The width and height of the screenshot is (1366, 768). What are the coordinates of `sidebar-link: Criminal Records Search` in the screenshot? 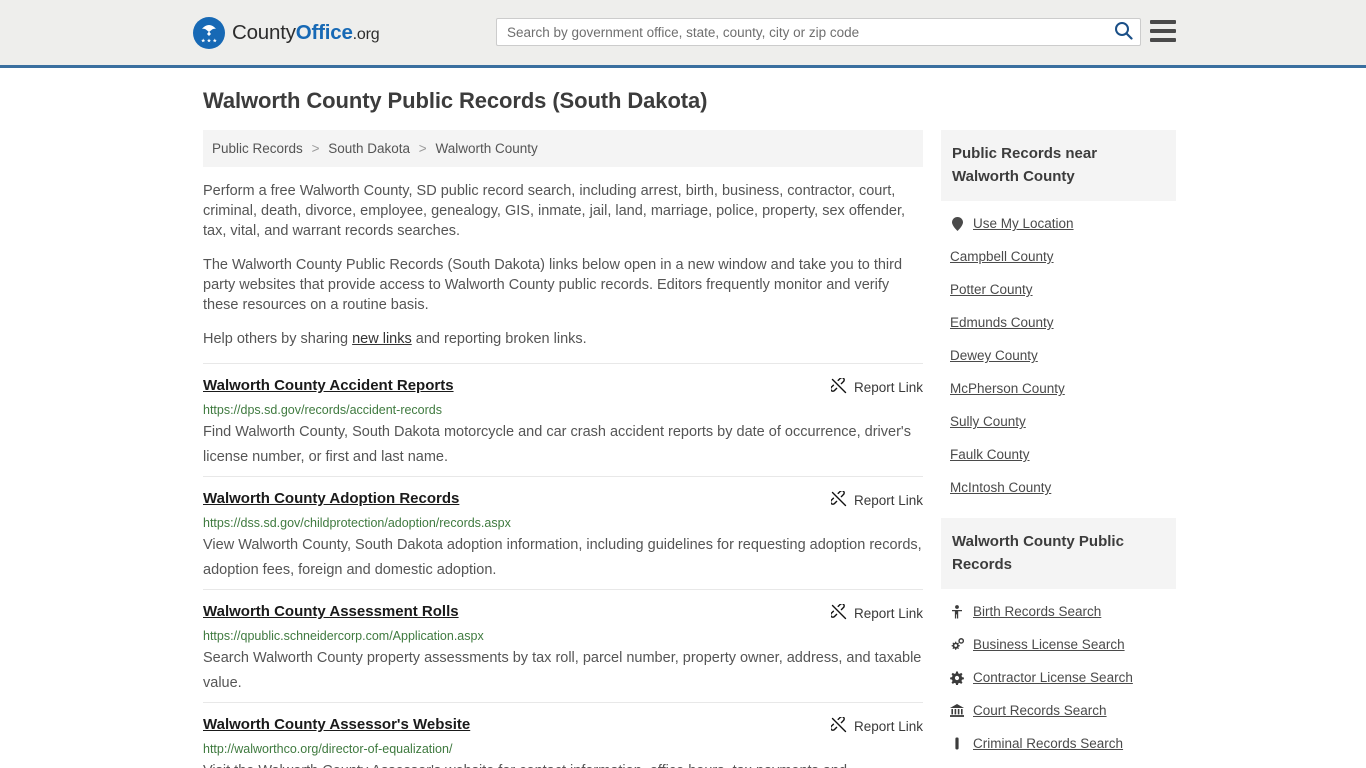 It's located at (1048, 743).